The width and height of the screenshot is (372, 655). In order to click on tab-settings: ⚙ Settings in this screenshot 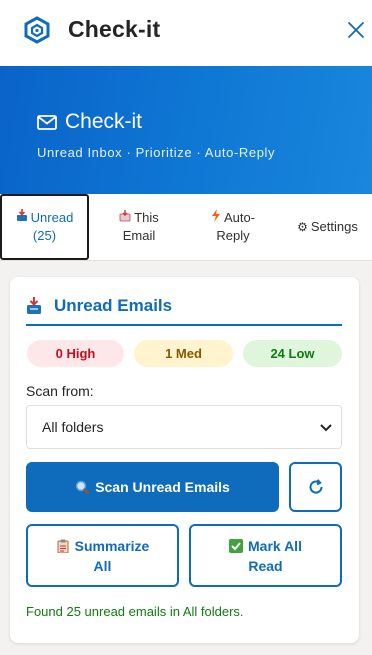, I will do `click(327, 227)`.